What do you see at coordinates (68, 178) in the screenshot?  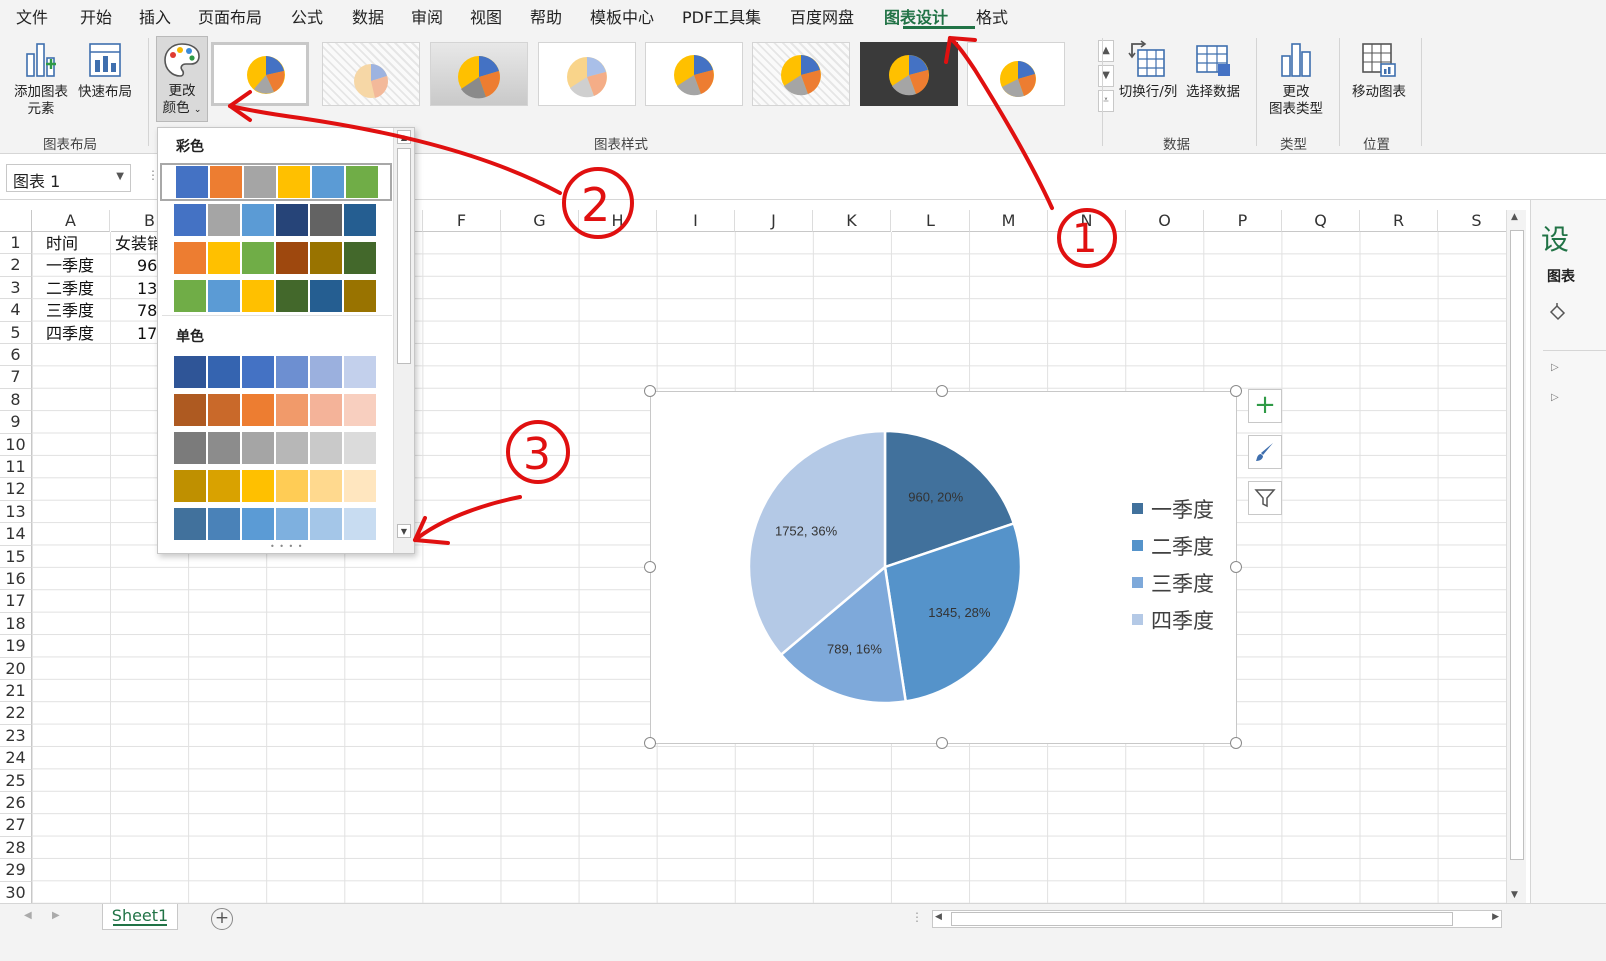 I see `name-box: 图表 1 ▼` at bounding box center [68, 178].